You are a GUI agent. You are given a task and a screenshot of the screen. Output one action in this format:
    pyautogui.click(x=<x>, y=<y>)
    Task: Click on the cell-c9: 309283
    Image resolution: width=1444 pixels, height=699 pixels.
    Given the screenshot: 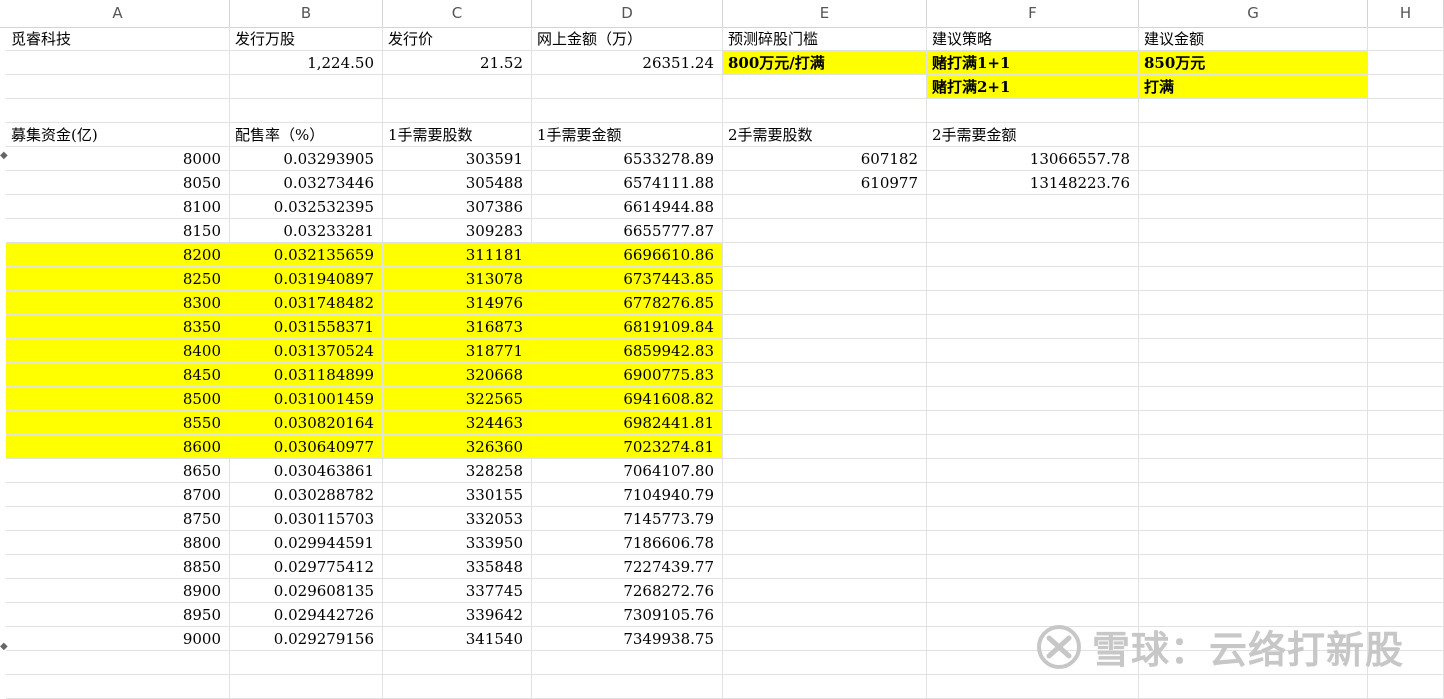 What is the action you would take?
    pyautogui.click(x=457, y=231)
    